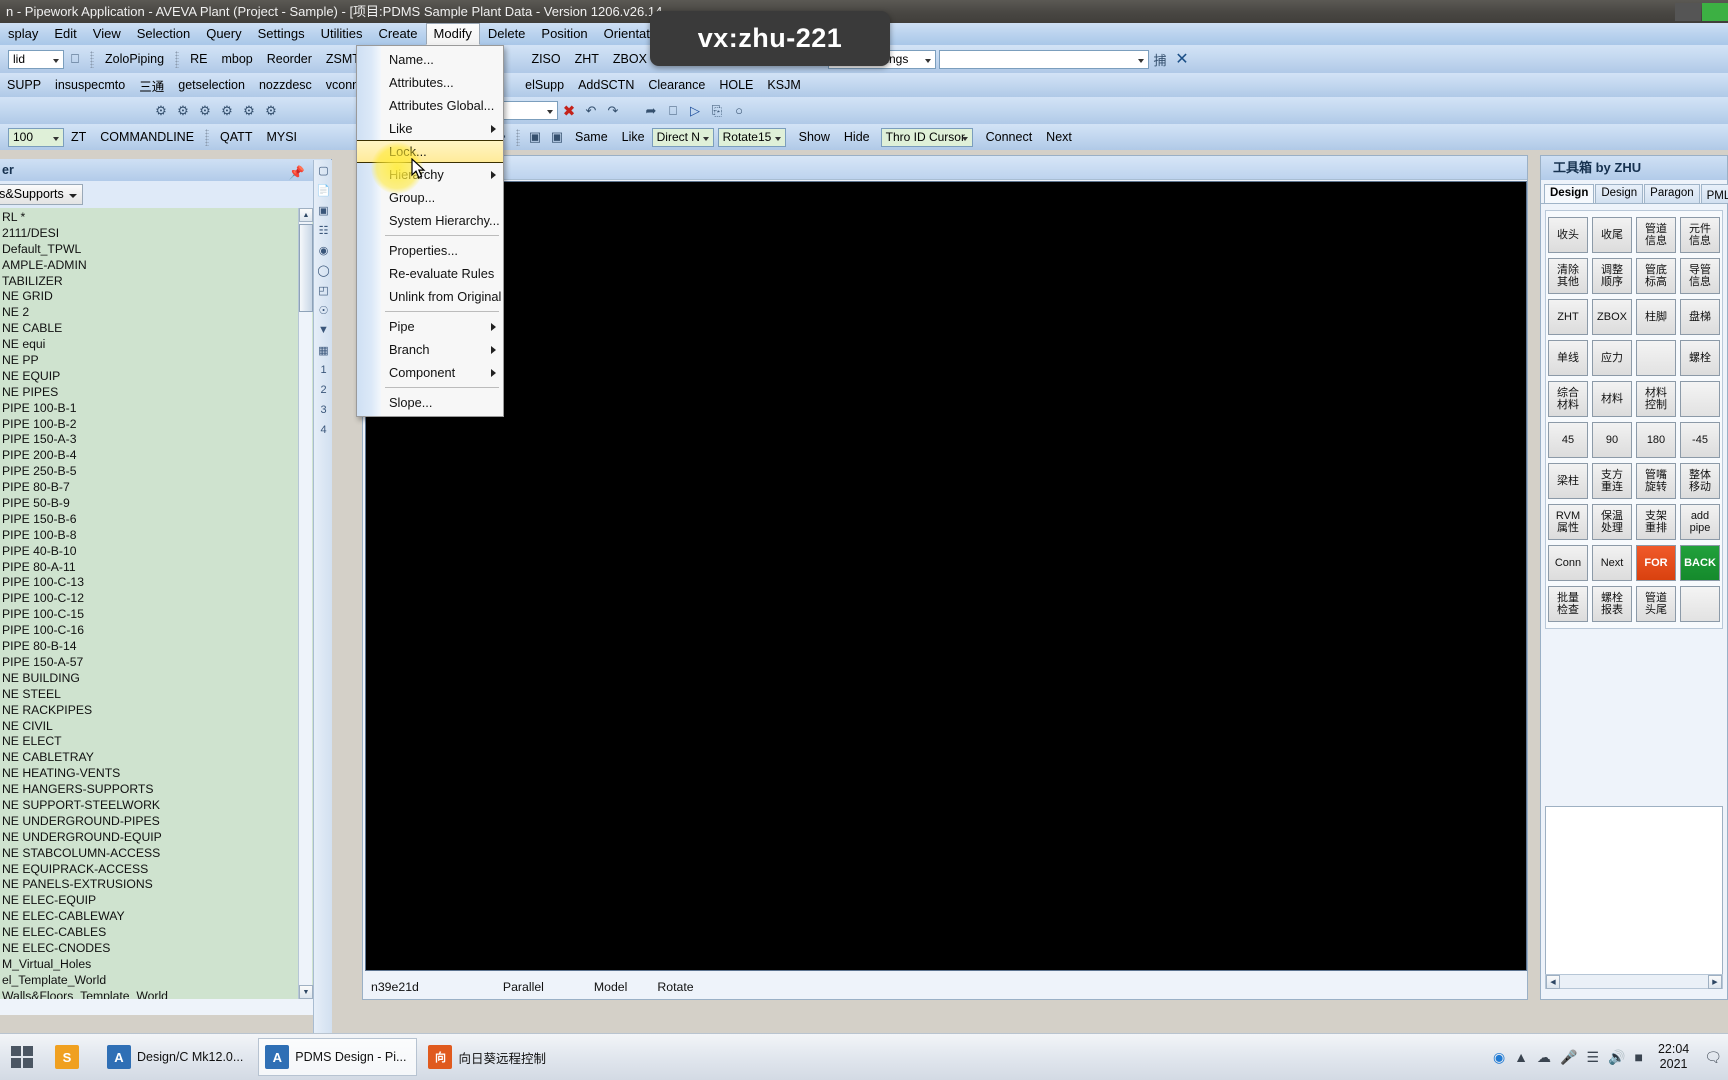 The image size is (1728, 1080). What do you see at coordinates (285, 85) in the screenshot?
I see `nozzdesc-button: nozzdesc` at bounding box center [285, 85].